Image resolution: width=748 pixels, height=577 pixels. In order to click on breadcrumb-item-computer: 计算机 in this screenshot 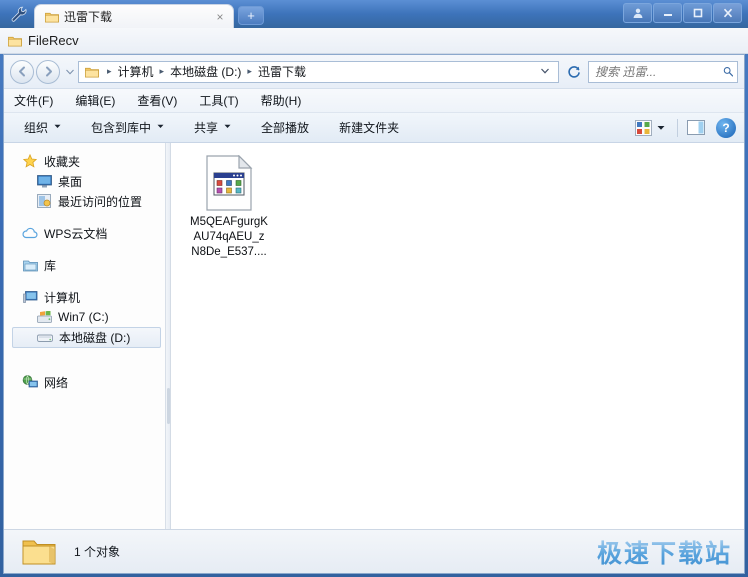, I will do `click(136, 71)`.